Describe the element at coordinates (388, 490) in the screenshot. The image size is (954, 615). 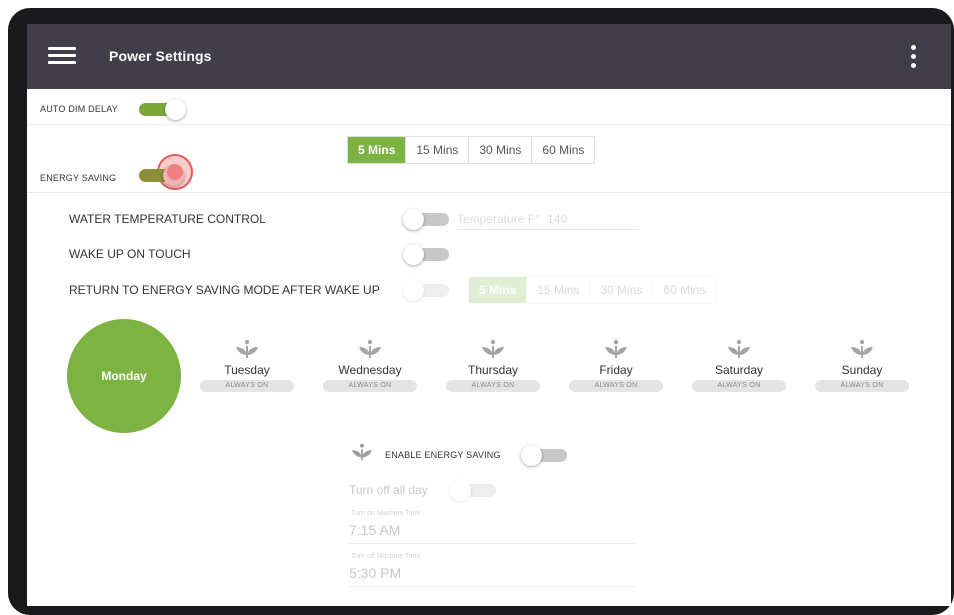
I see `turn-off-all-day-label: Turn off all day` at that location.